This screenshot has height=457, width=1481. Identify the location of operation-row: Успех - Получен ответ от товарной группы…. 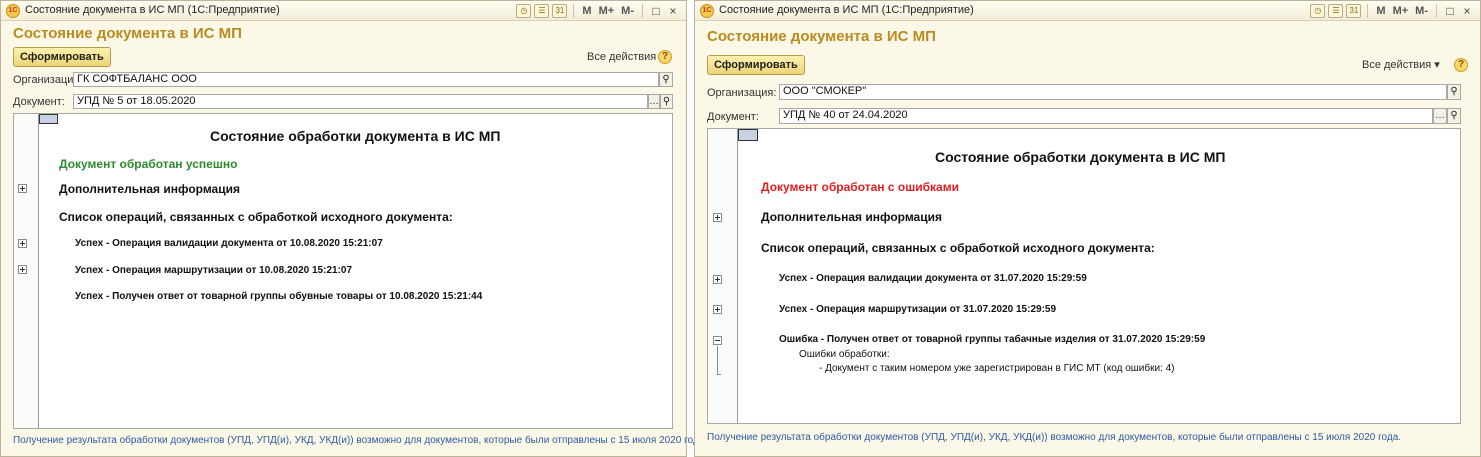
(279, 296).